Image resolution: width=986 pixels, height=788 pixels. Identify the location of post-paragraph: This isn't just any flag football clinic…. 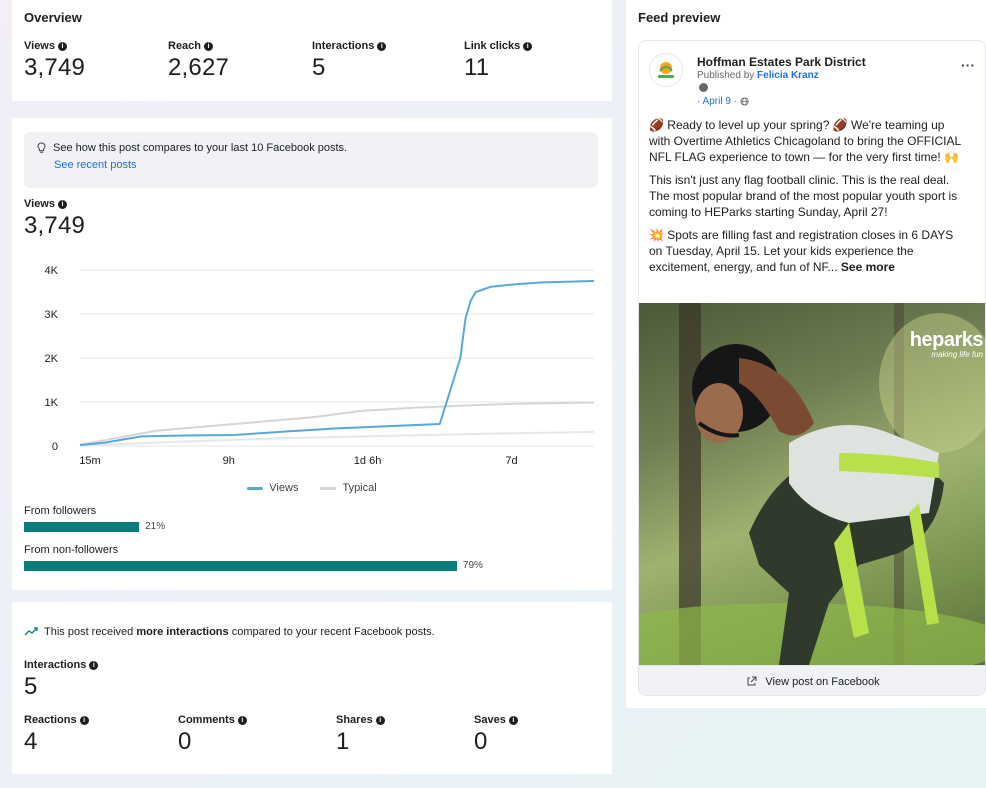
(803, 196).